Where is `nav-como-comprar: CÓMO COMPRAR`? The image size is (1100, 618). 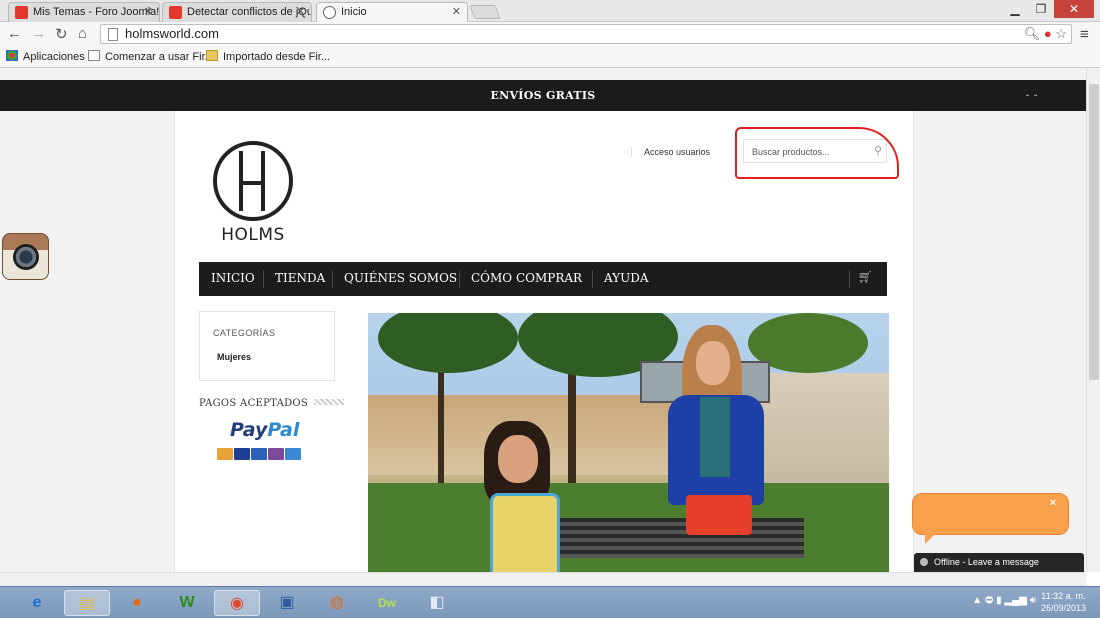 nav-como-comprar: CÓMO COMPRAR is located at coordinates (526, 278).